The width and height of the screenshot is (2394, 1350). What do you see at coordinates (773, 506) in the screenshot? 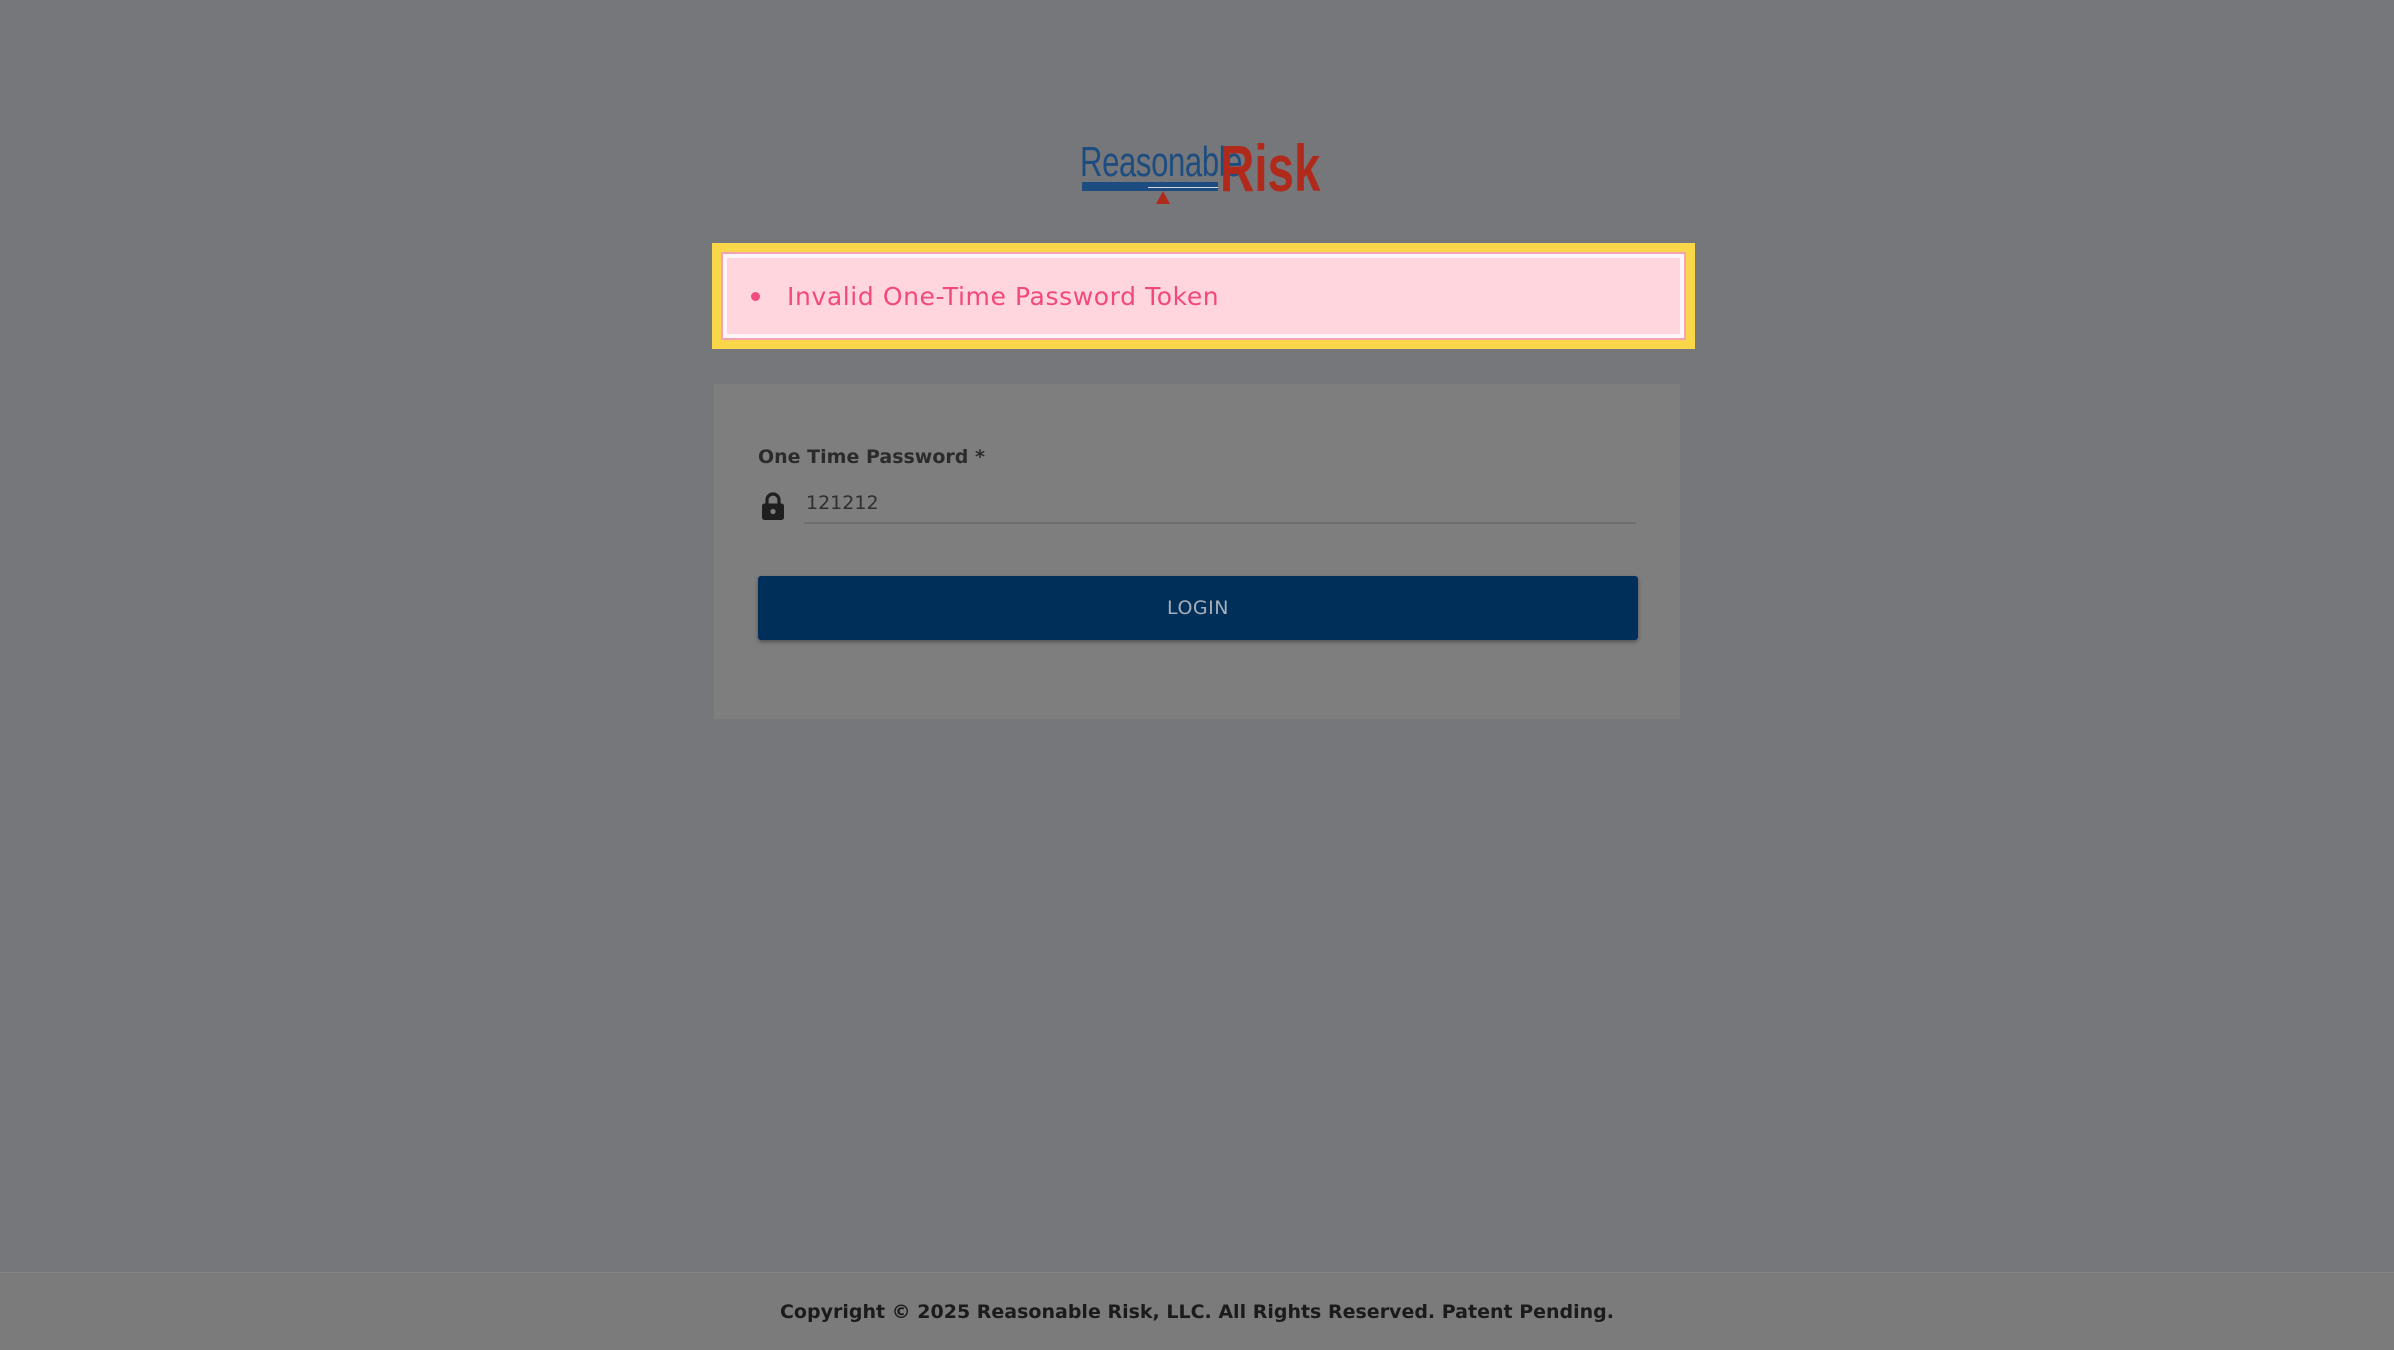
I see `lock-icon` at bounding box center [773, 506].